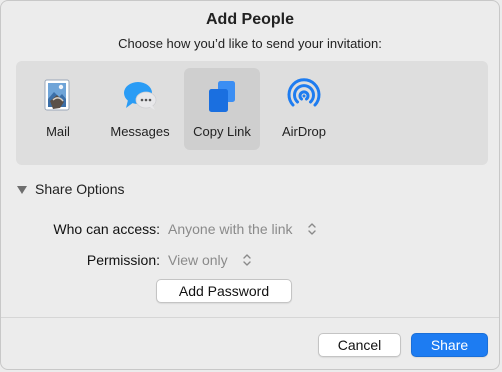 The image size is (502, 372). I want to click on cancel-button: Cancel, so click(359, 345).